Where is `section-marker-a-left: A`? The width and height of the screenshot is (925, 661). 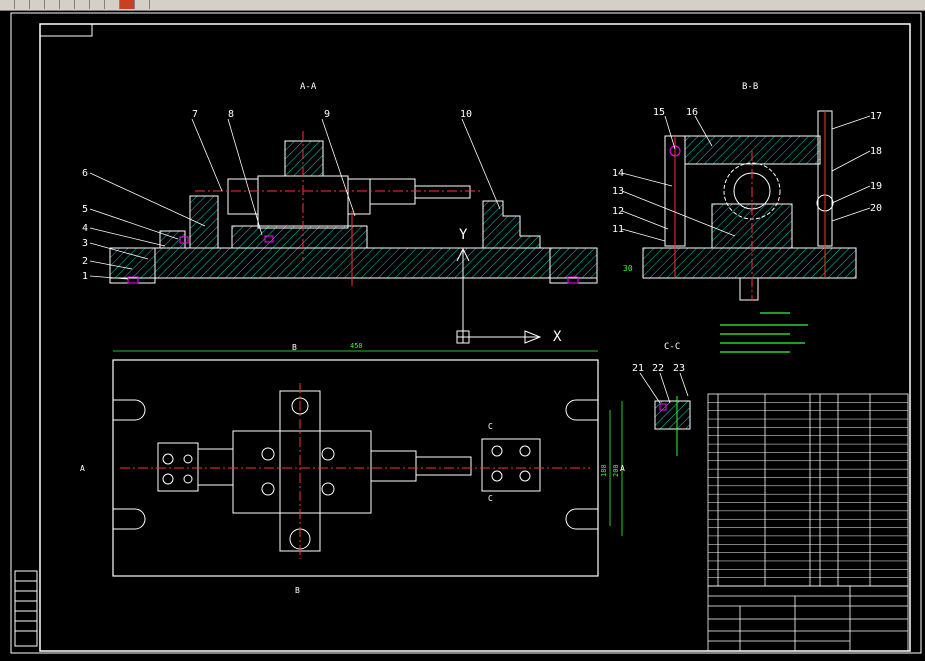
section-marker-a-left: A is located at coordinates (82, 468).